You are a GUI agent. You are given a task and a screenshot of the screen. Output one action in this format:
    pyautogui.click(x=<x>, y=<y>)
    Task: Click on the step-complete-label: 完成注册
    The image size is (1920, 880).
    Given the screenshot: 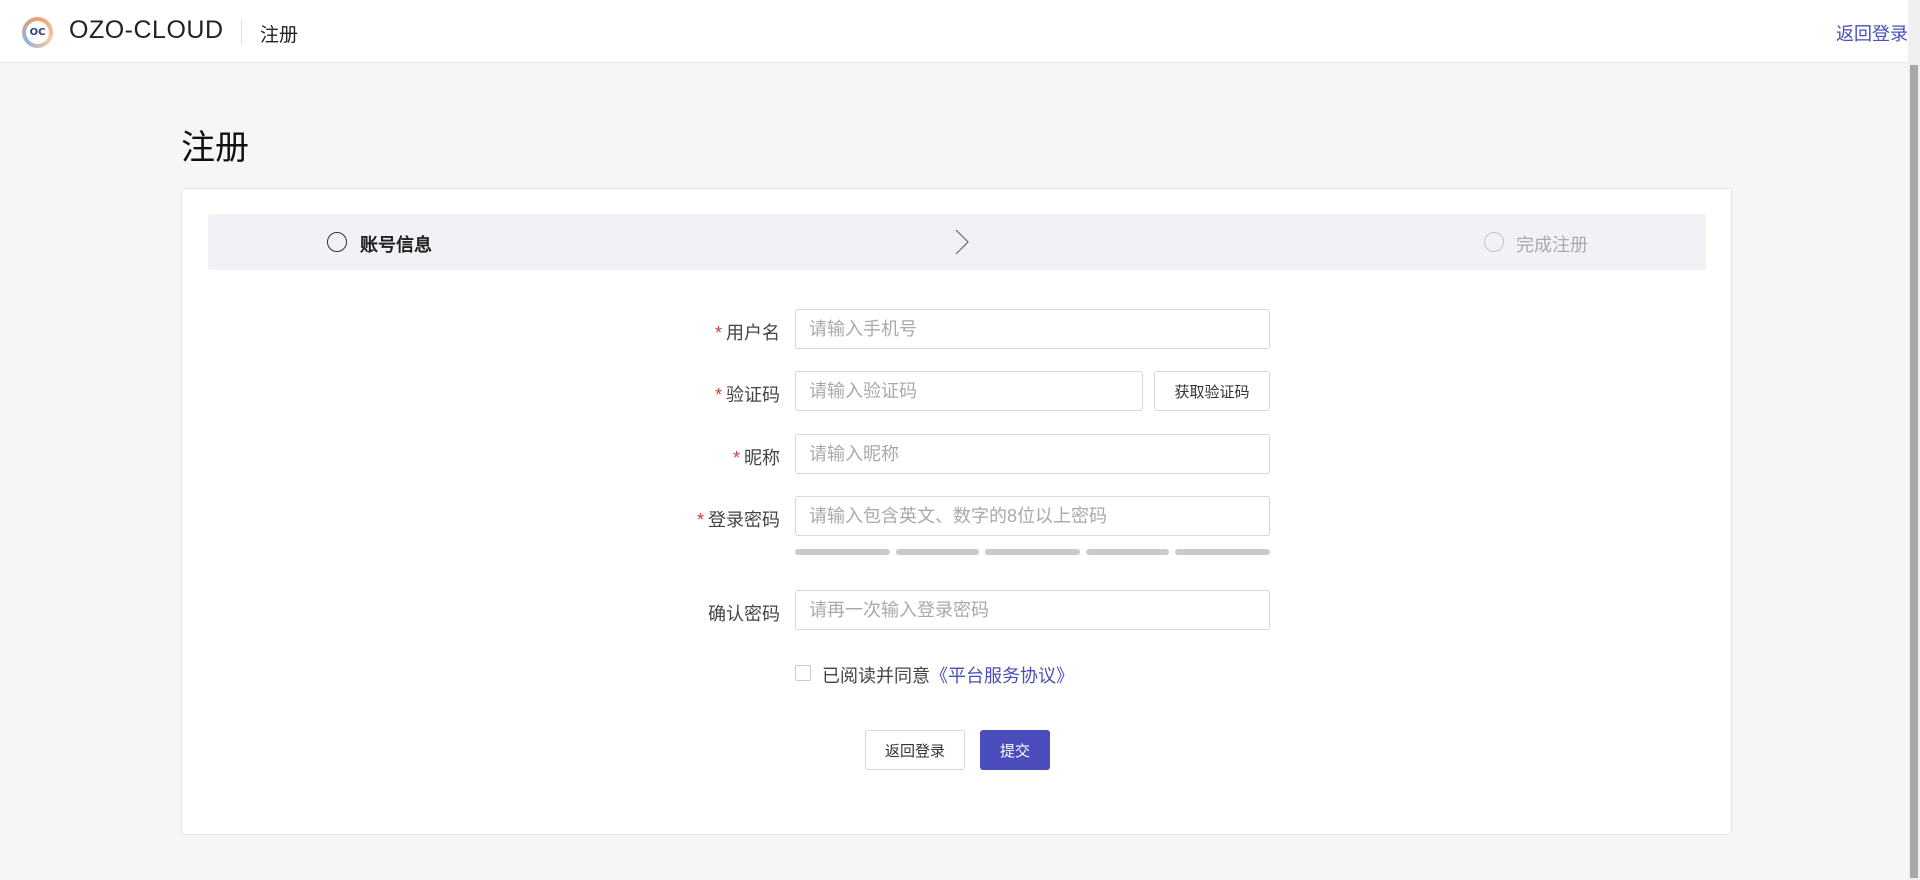 What is the action you would take?
    pyautogui.click(x=1552, y=245)
    